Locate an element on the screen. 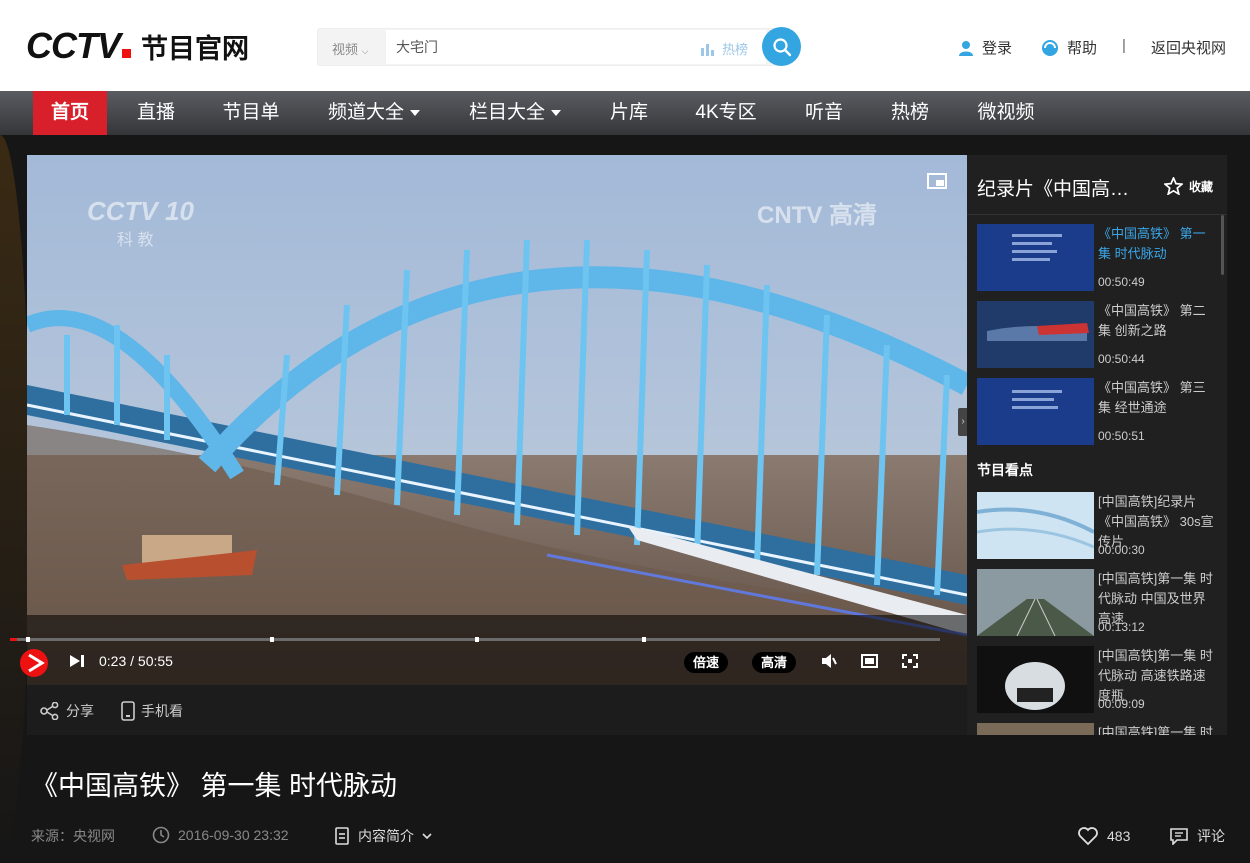  comment-button: 评论 is located at coordinates (1197, 836).